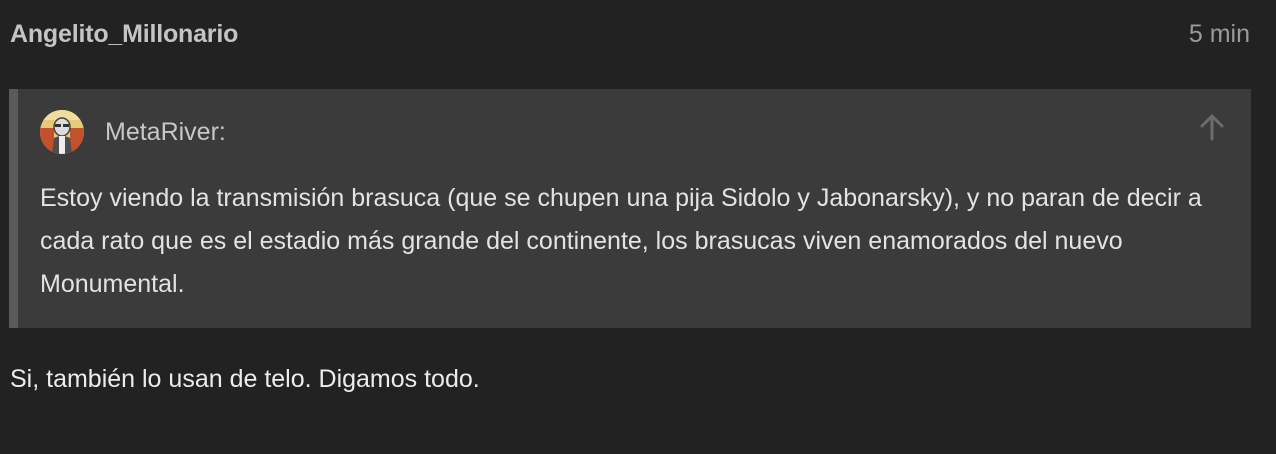 The width and height of the screenshot is (1276, 454). Describe the element at coordinates (1219, 34) in the screenshot. I see `post-date: 5 min` at that location.